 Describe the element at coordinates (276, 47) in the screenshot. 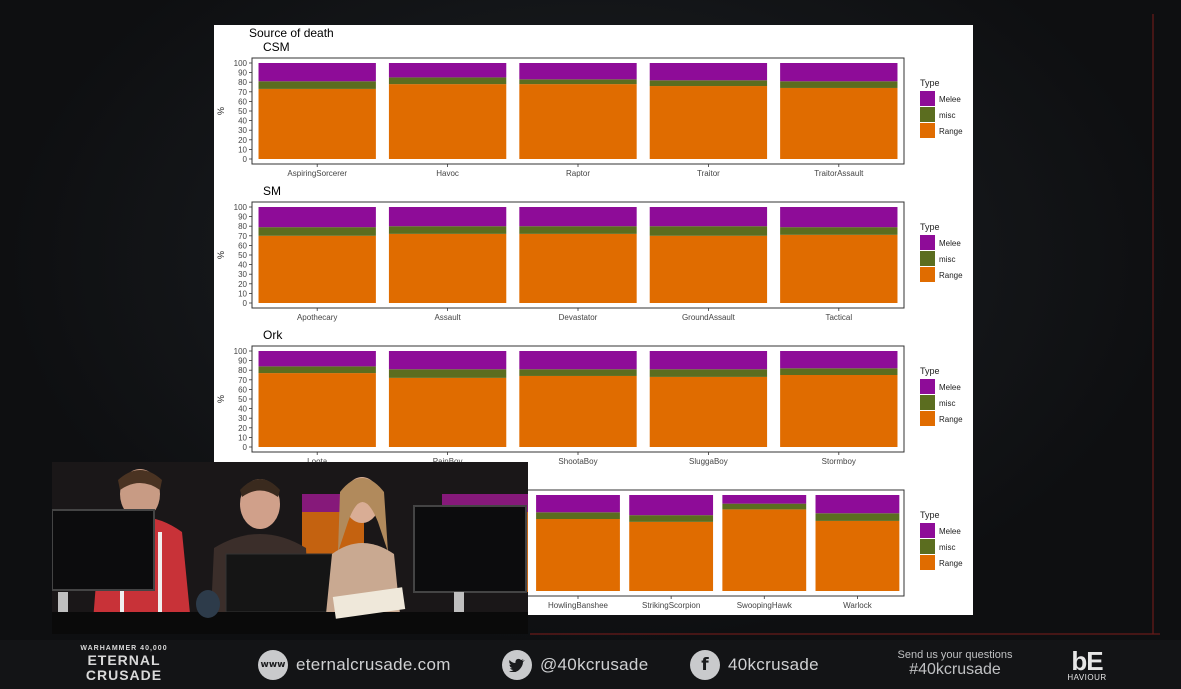

I see `panel-title: CSM` at that location.